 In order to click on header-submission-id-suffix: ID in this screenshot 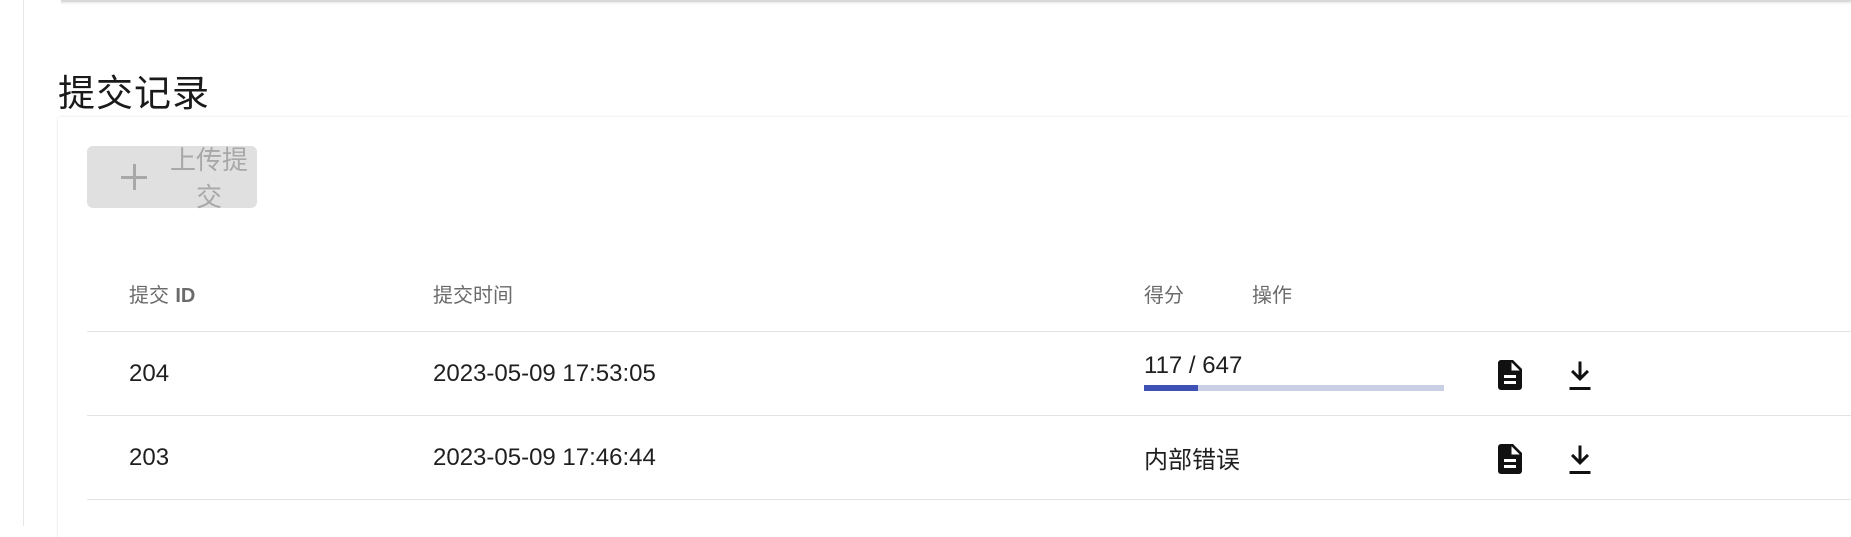, I will do `click(185, 296)`.